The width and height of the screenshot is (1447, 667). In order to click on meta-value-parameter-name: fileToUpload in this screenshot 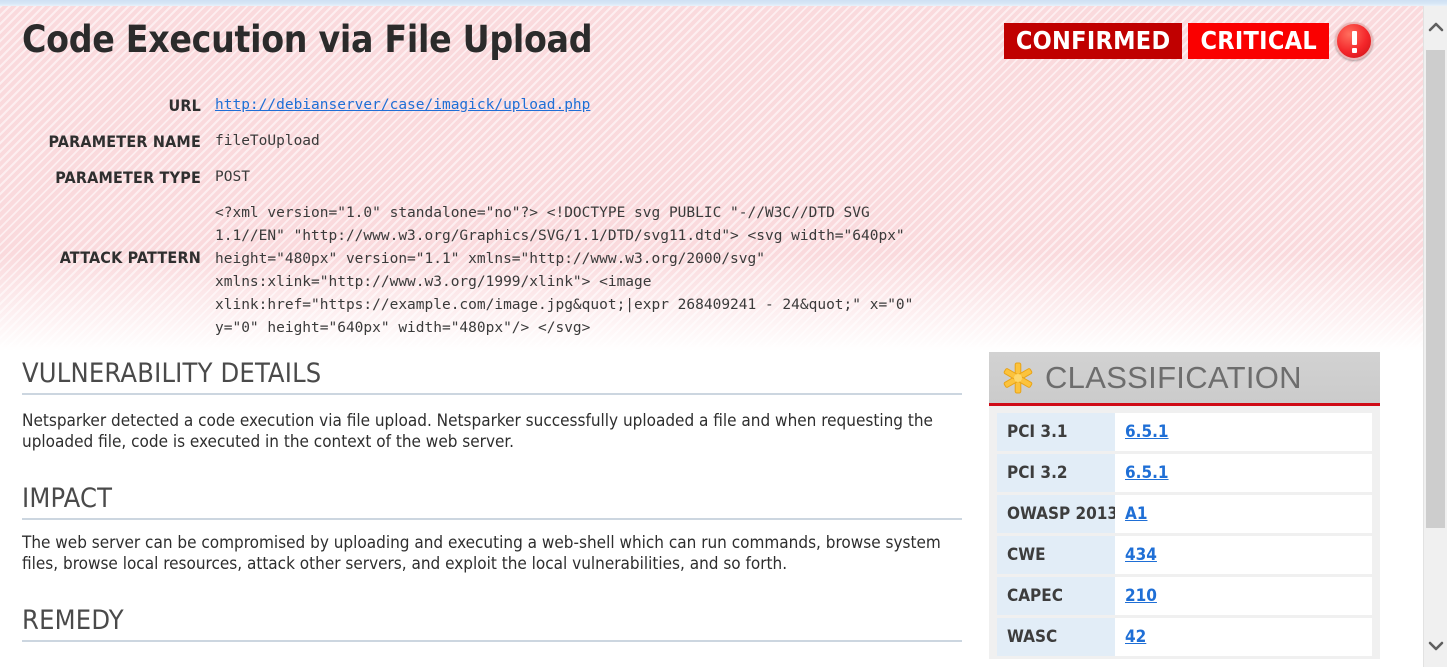, I will do `click(267, 141)`.